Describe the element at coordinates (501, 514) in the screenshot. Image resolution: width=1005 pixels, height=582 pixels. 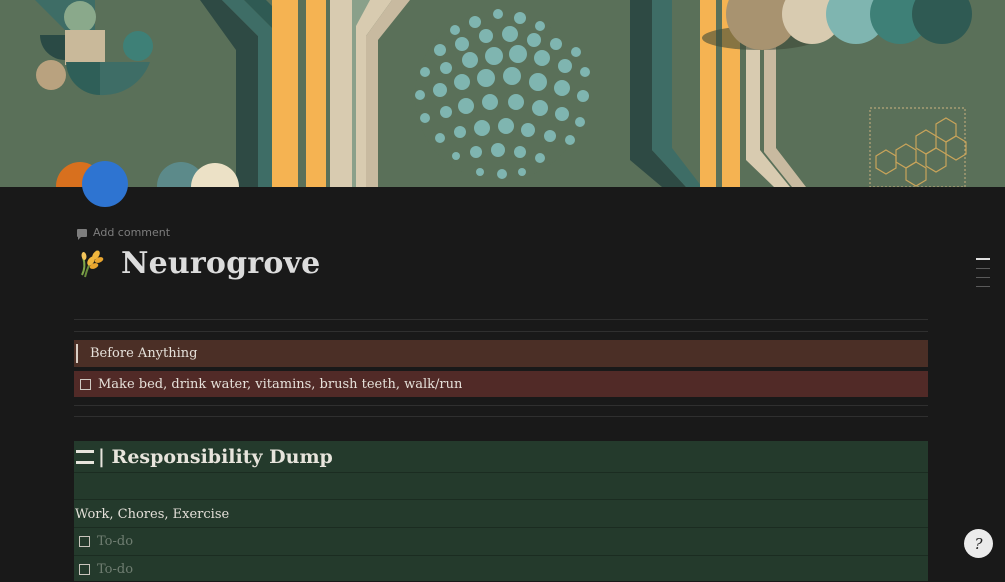
I see `responsibility-subheading: Work, Chores, Exercise` at that location.